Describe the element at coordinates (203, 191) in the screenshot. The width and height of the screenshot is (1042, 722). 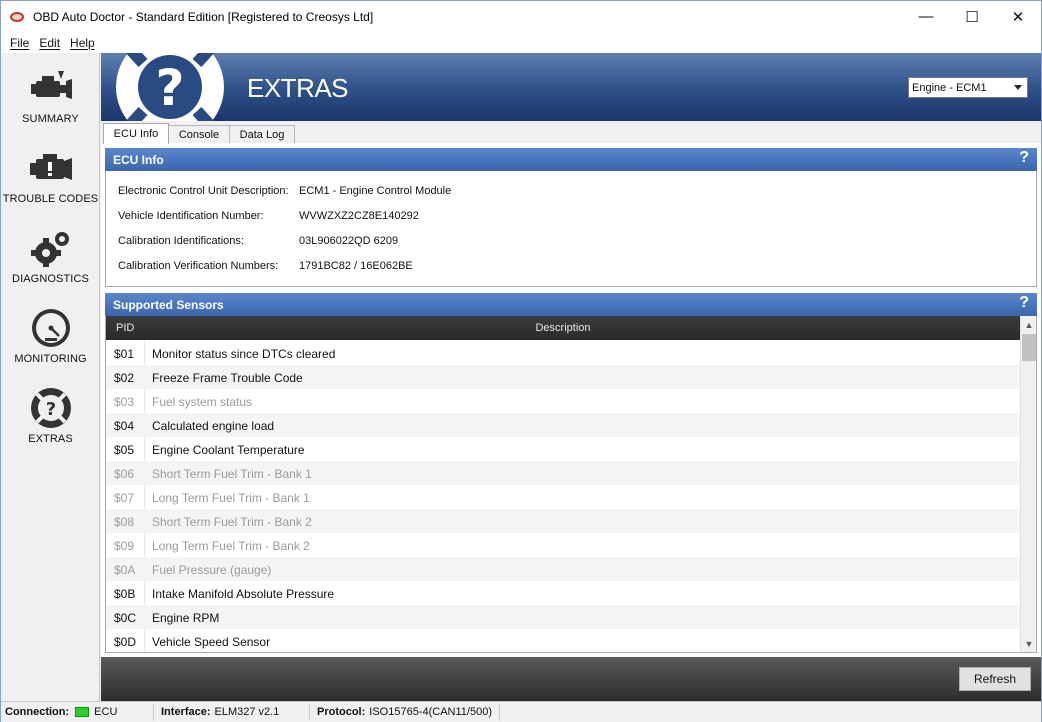
I see `info-label: Electronic Control Unit Description:` at that location.